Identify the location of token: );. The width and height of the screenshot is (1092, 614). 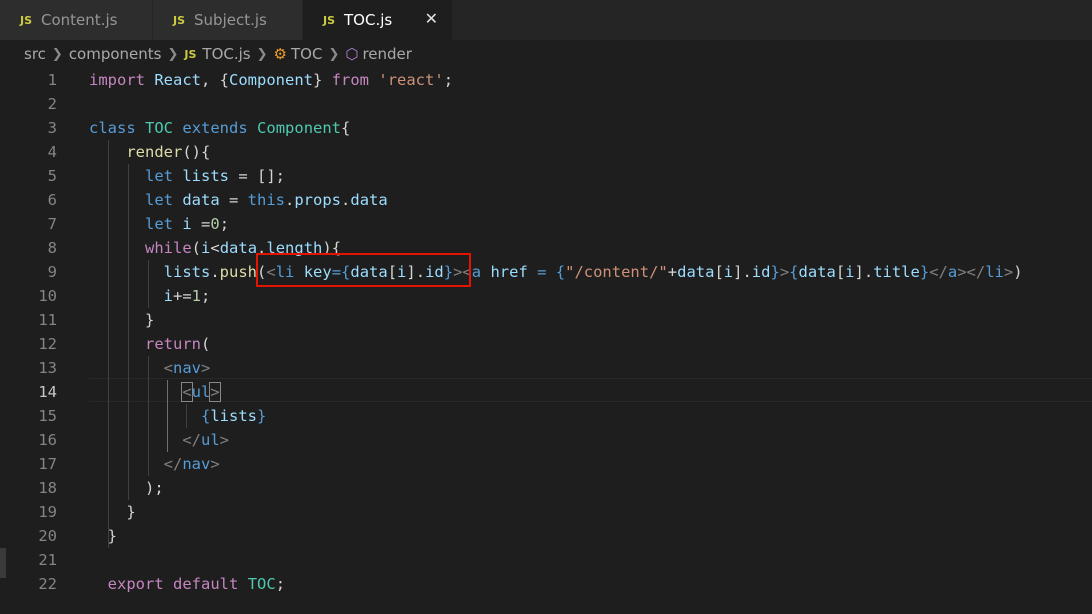
(154, 488).